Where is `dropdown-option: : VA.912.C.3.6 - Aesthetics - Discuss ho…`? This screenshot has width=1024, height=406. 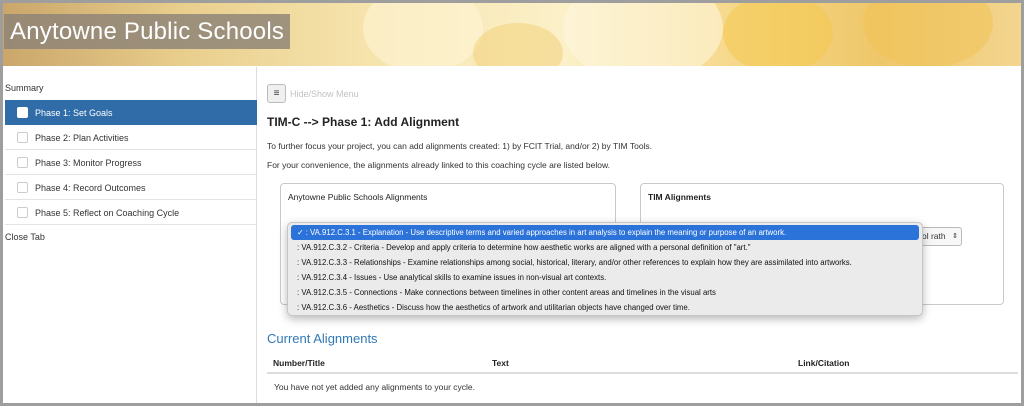 dropdown-option: : VA.912.C.3.6 - Aesthetics - Discuss ho… is located at coordinates (605, 307).